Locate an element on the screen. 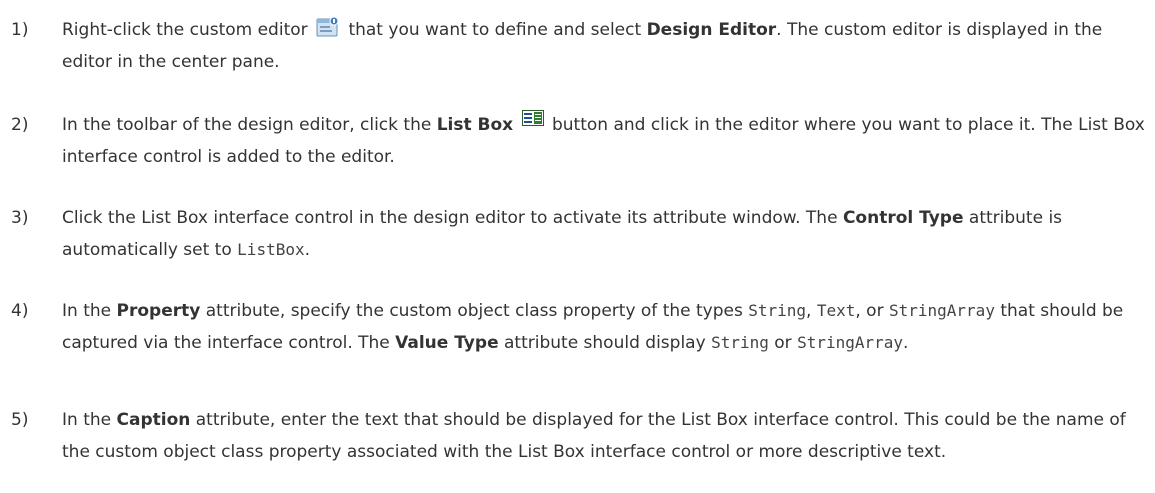  step-number: 5) is located at coordinates (20, 420).